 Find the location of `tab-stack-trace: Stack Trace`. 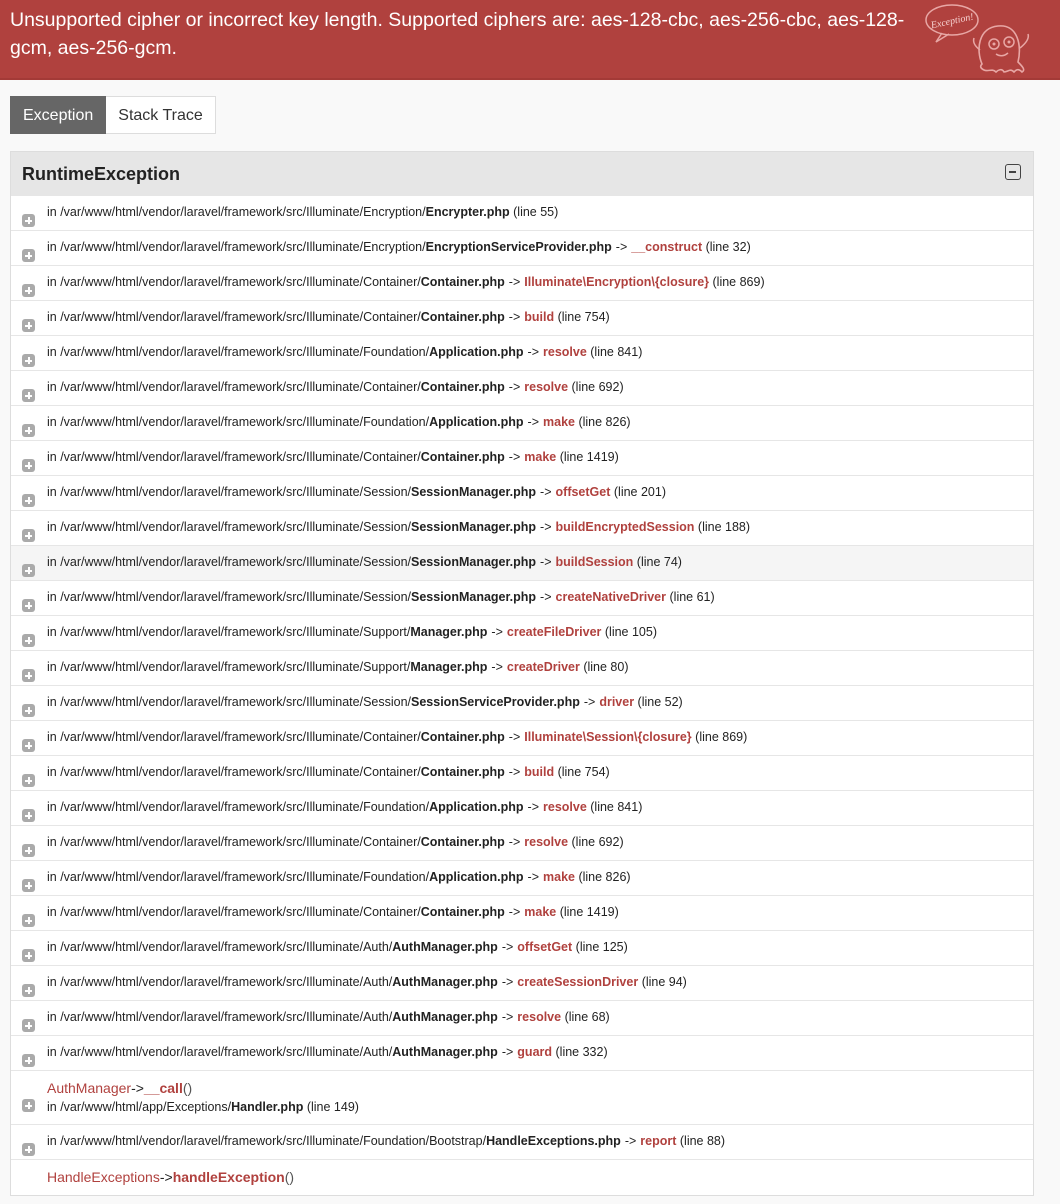

tab-stack-trace: Stack Trace is located at coordinates (161, 115).